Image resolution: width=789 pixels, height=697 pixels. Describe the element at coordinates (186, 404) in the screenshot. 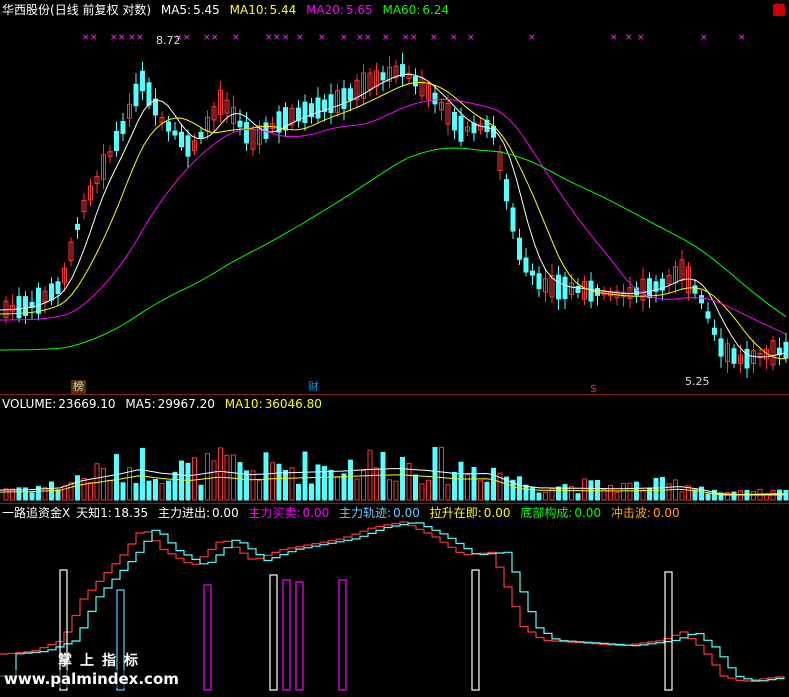

I see `volume-ma5-value: 29967.20` at that location.